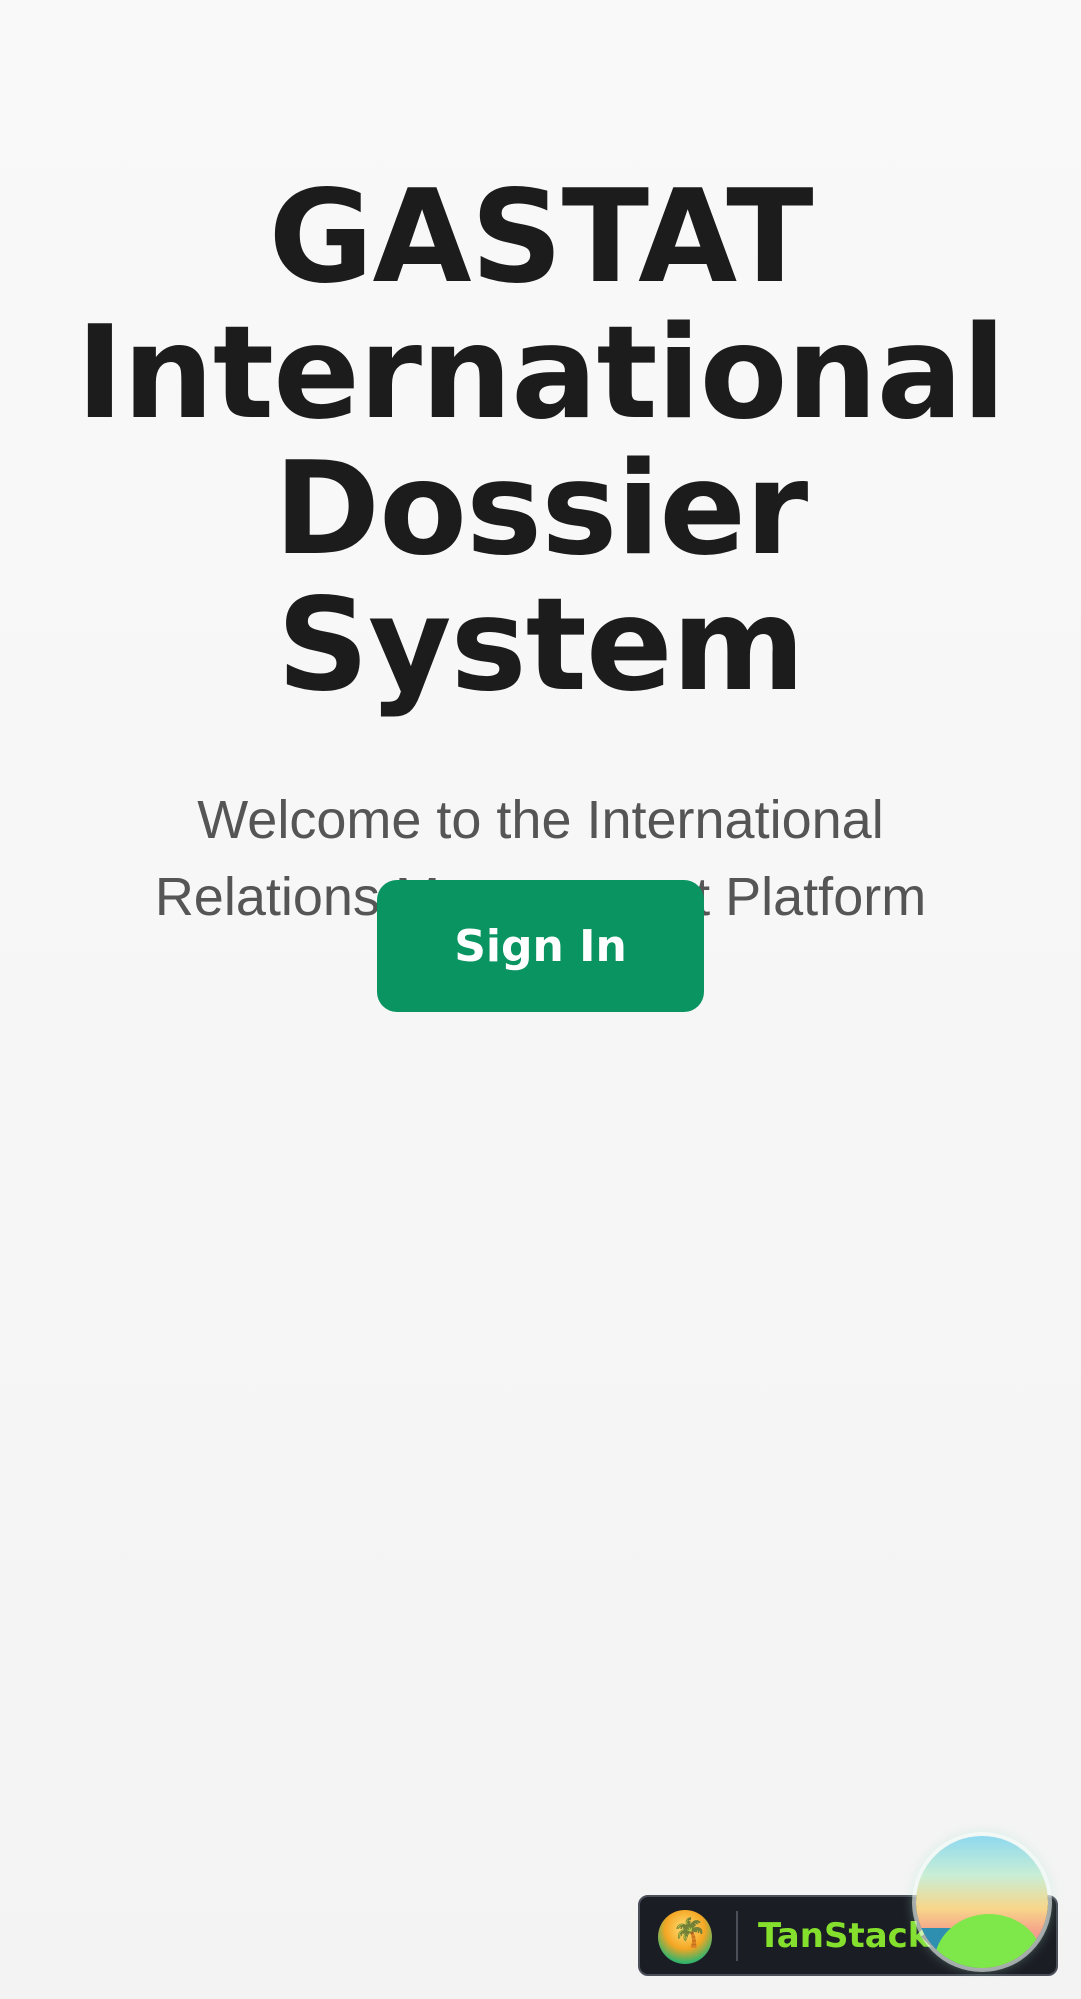 The image size is (1081, 1999). I want to click on page-title-line-3: Dossier System, so click(540, 577).